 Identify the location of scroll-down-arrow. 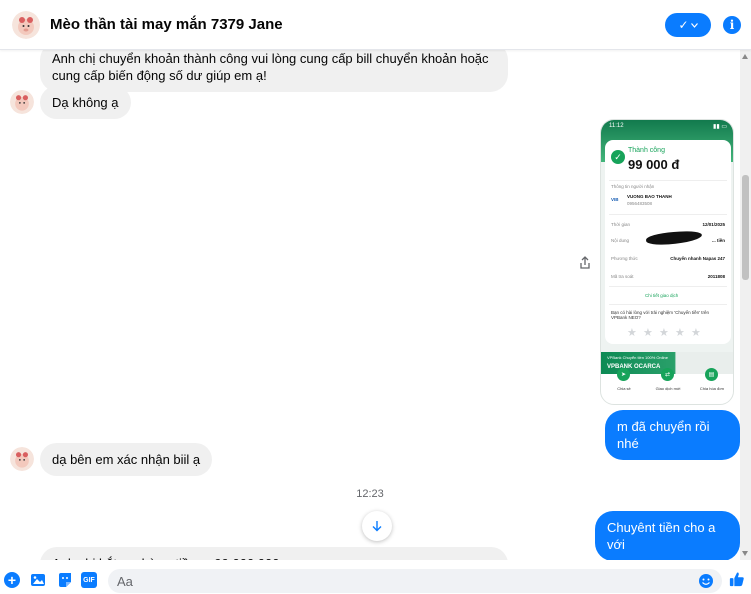
(745, 553).